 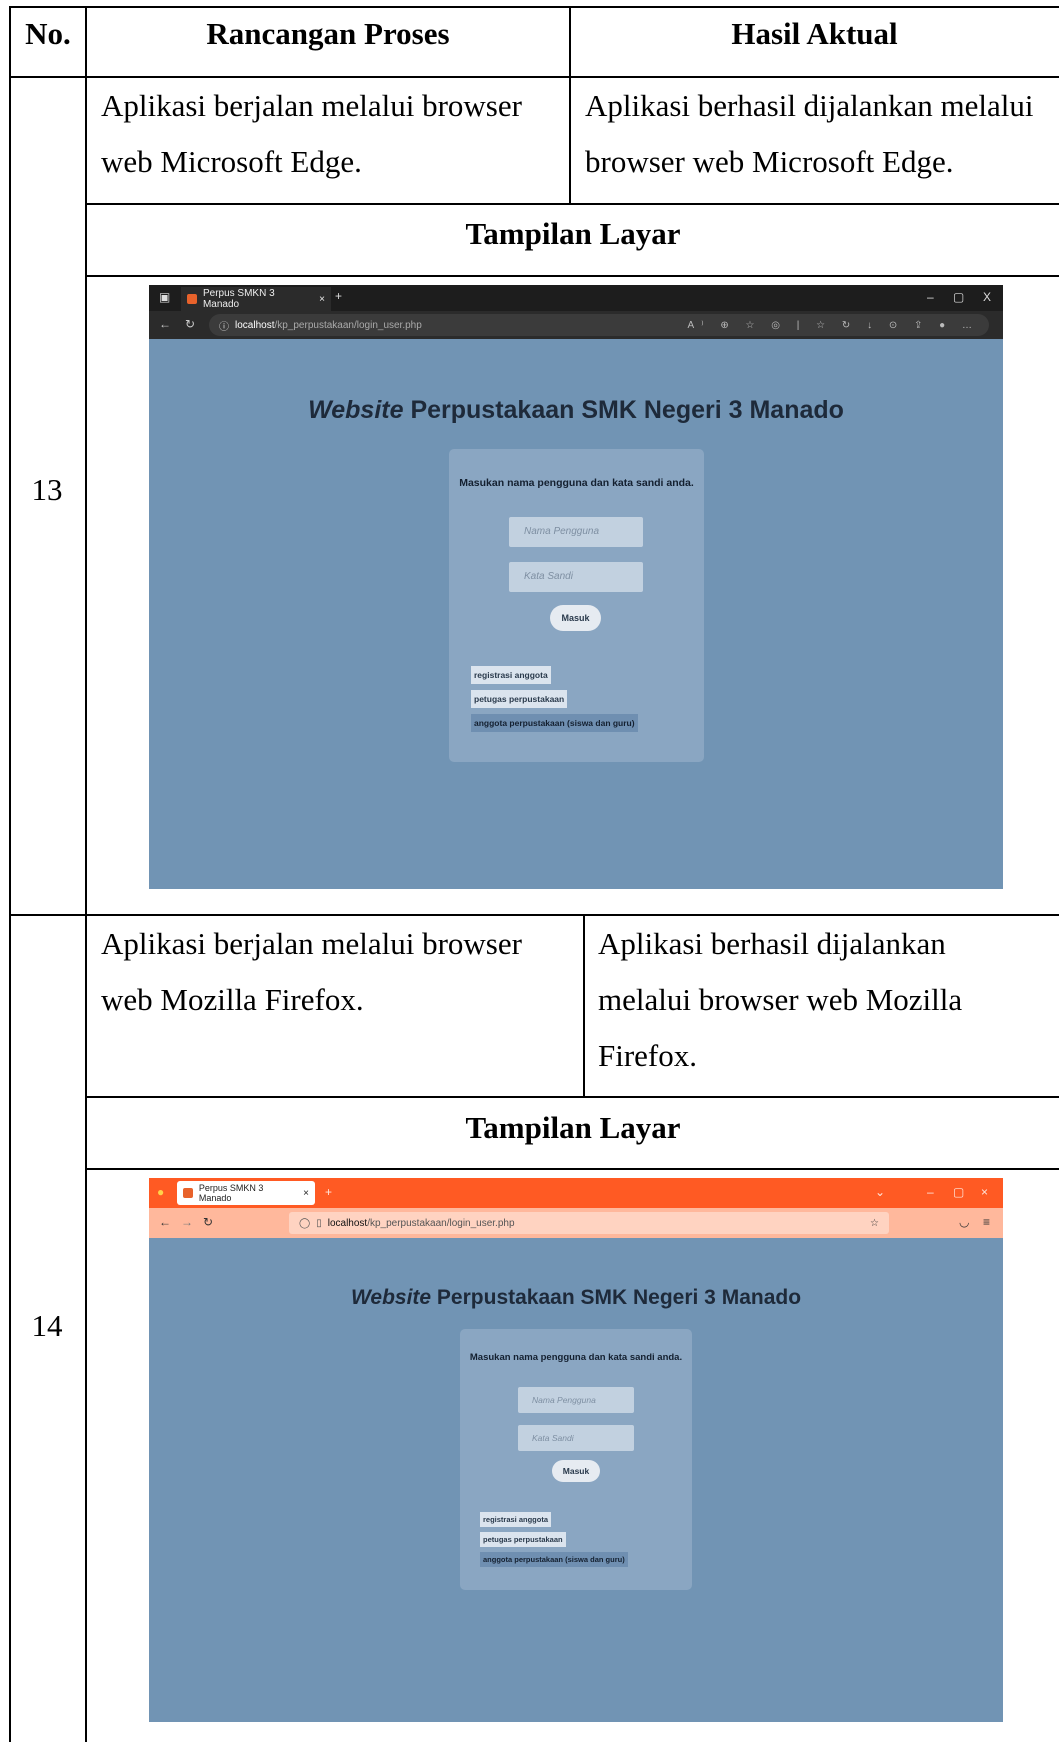 I want to click on text-line: melalui browser web Mozilla, so click(x=780, y=999).